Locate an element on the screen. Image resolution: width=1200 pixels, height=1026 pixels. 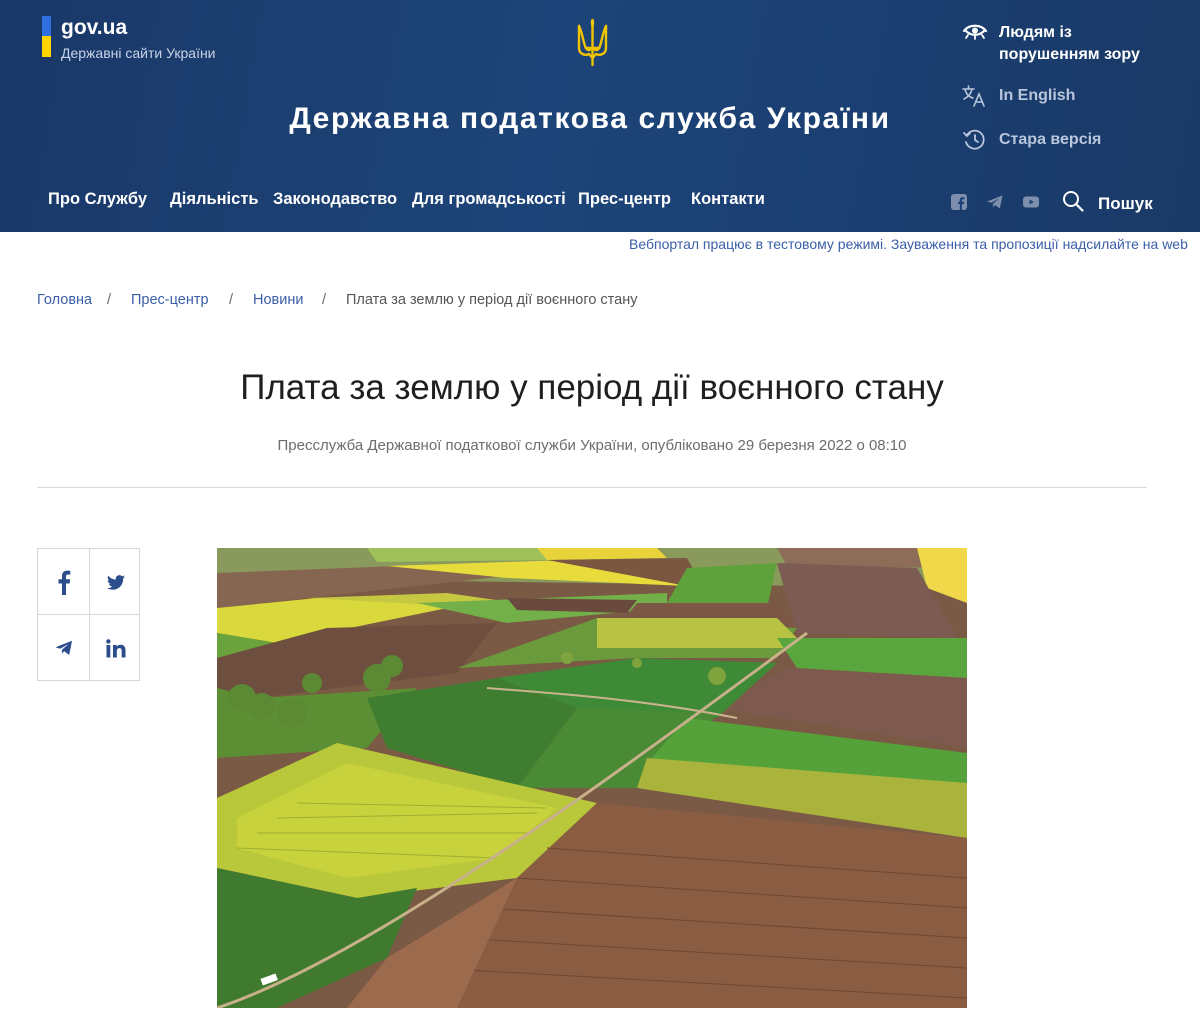
nav-item-public: Для громадськості is located at coordinates (489, 199).